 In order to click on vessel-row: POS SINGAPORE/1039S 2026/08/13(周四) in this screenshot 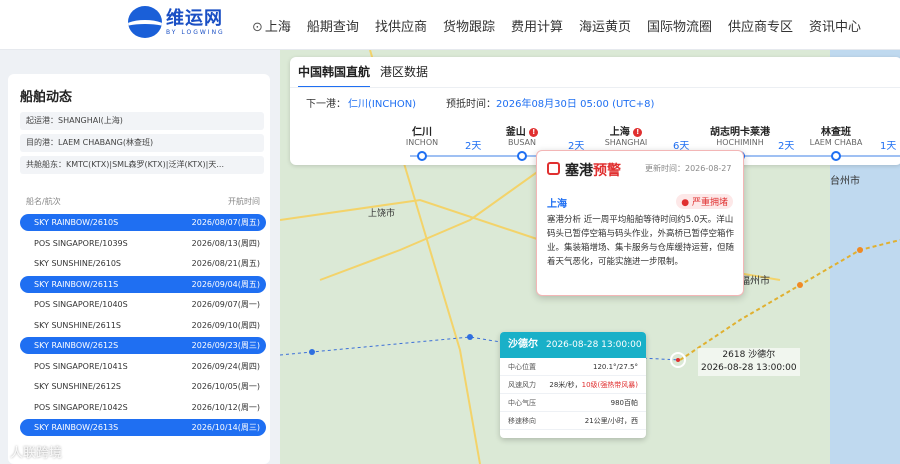, I will do `click(143, 243)`.